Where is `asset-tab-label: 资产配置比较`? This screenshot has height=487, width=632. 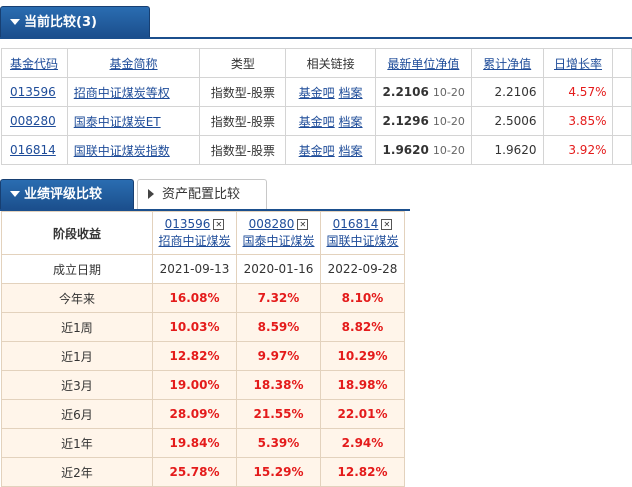 asset-tab-label: 资产配置比较 is located at coordinates (201, 194).